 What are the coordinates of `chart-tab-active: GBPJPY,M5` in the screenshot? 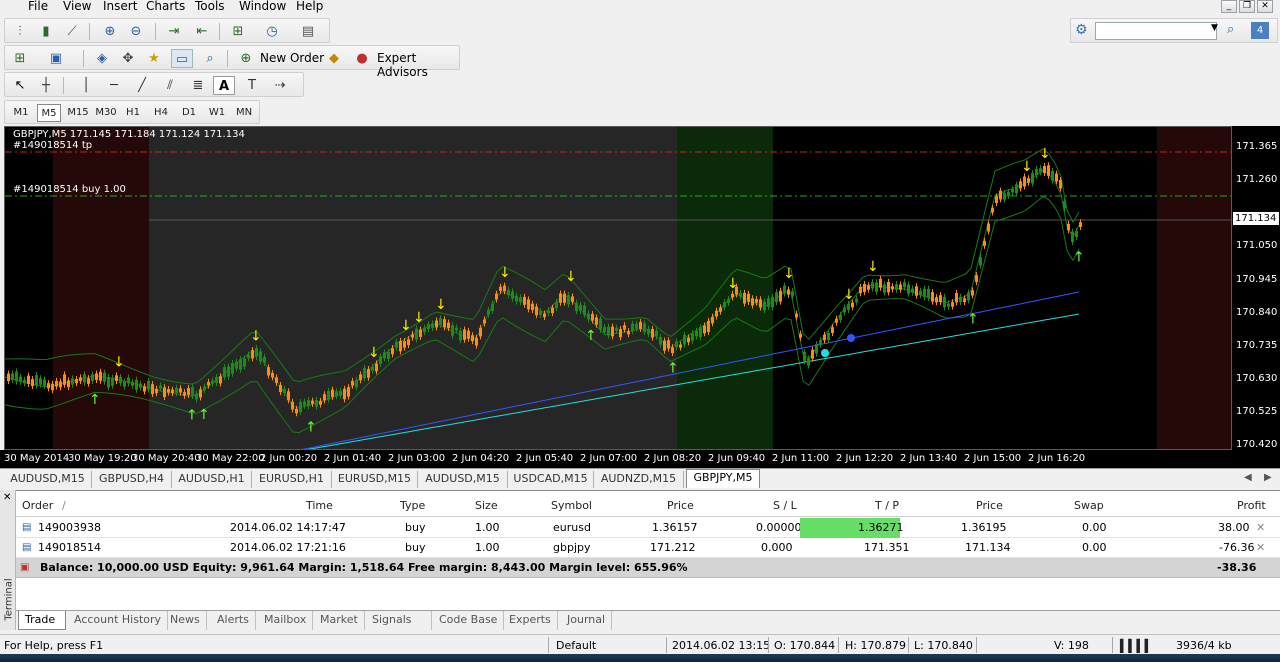 It's located at (723, 478).